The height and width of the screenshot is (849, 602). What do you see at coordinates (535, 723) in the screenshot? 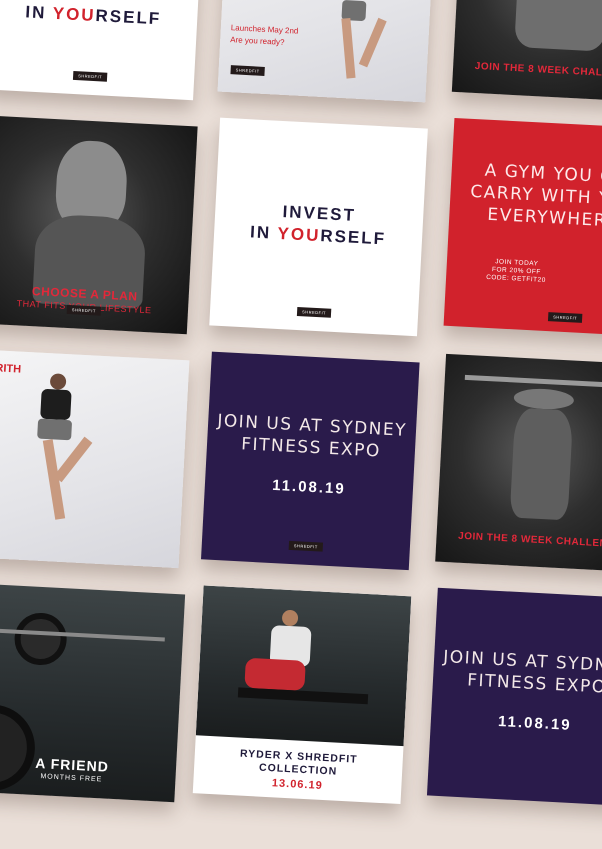
I see `expo-2-date: 11.08.19` at bounding box center [535, 723].